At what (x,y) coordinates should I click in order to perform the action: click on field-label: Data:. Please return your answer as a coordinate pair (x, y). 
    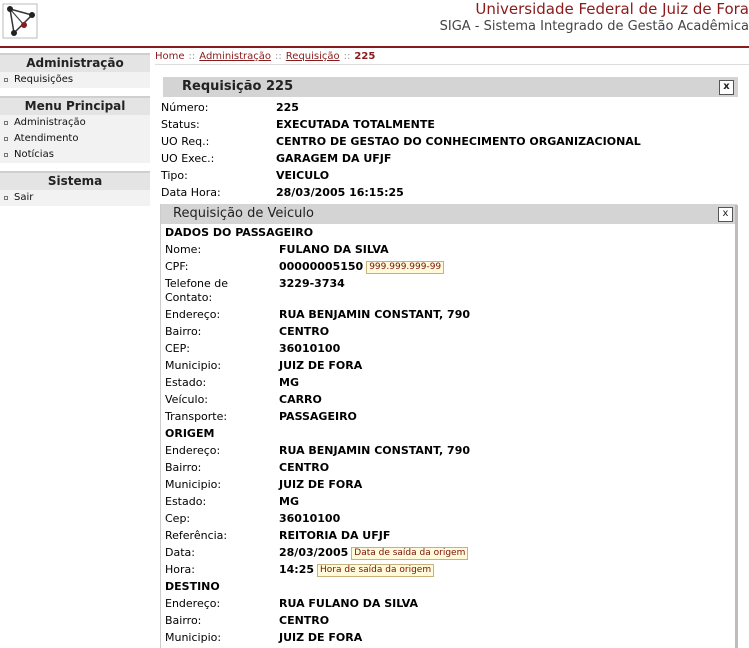
    Looking at the image, I should click on (180, 552).